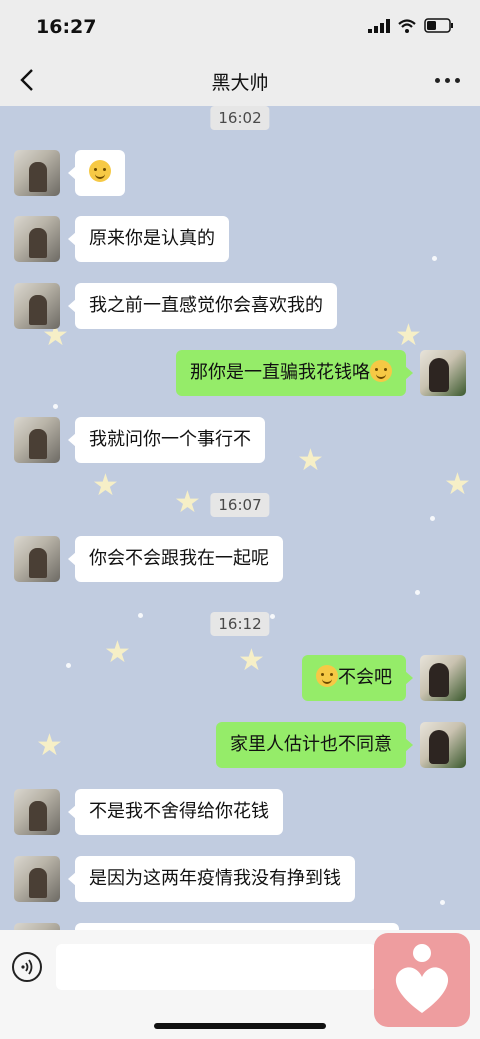 The height and width of the screenshot is (1039, 480). I want to click on nav-bar: 黑大帅, so click(240, 80).